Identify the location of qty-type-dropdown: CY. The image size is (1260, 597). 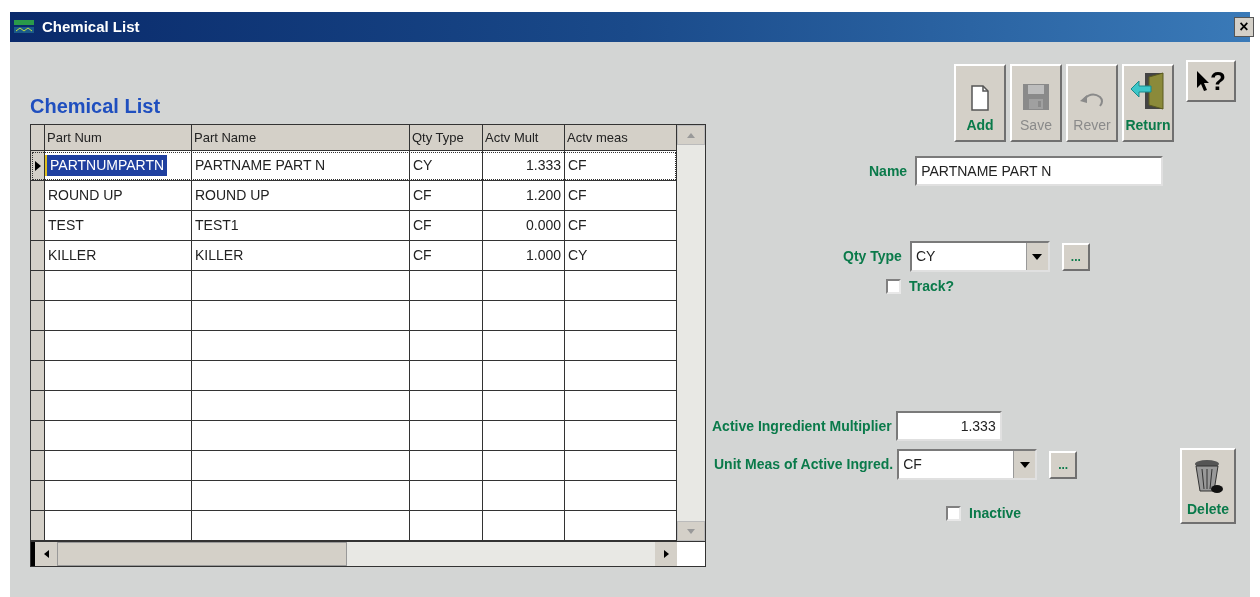
(979, 256).